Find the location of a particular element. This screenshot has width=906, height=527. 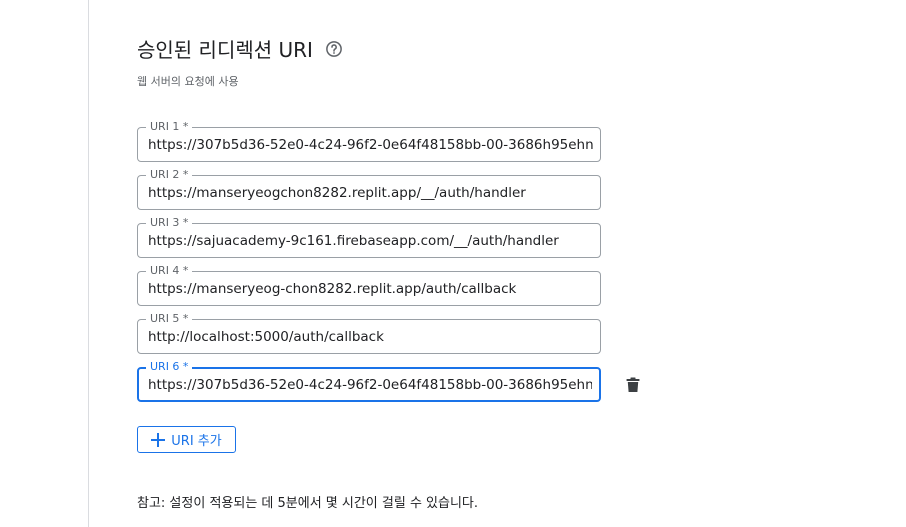

uri-field-5: URI 5 * is located at coordinates (369, 333).